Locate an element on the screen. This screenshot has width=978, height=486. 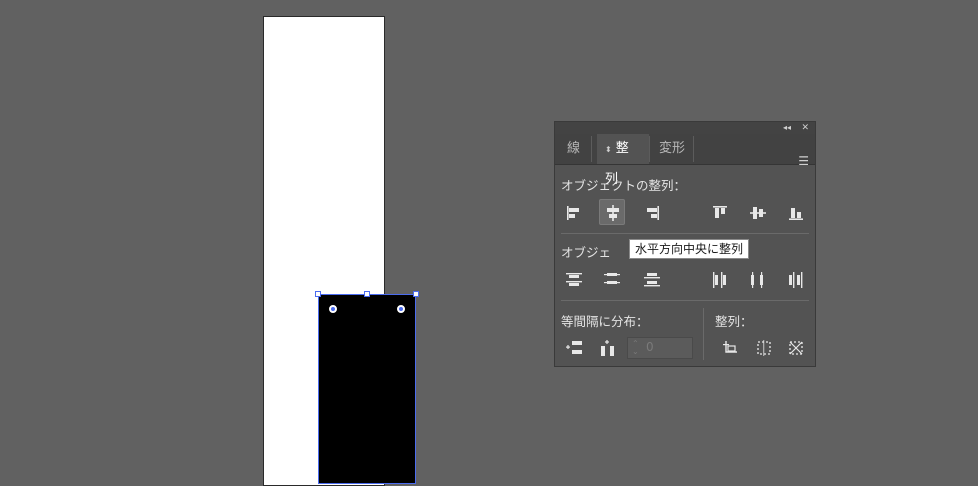
align-right-button is located at coordinates (652, 213).